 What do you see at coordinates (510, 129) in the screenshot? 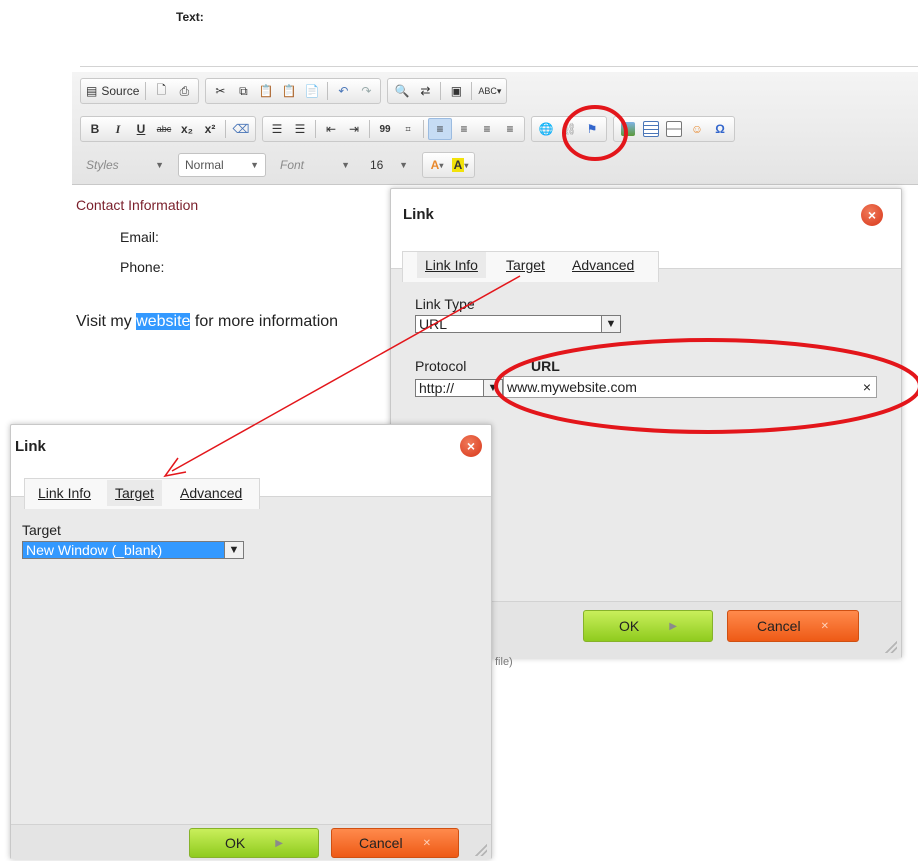
I see `align-justify-icon: ≡` at bounding box center [510, 129].